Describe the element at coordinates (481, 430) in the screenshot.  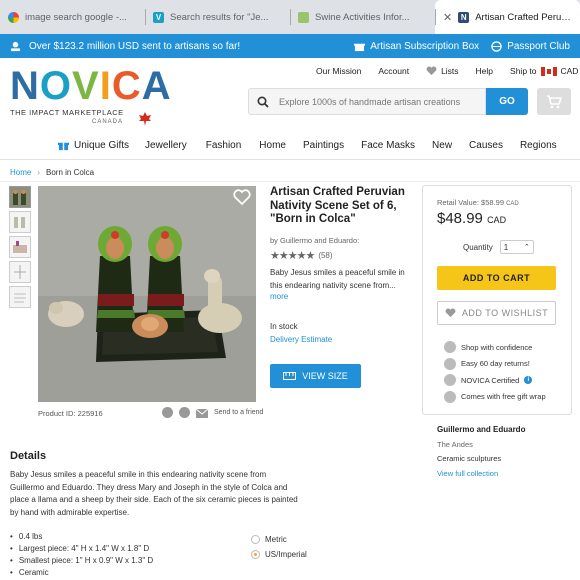
I see `artist-name: Guillermo and Eduardo` at that location.